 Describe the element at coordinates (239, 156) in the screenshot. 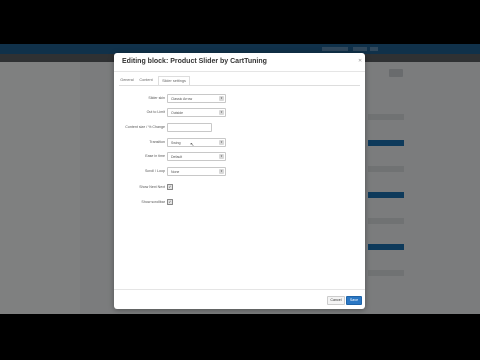

I see `field-ease-in-time: Ease in time Default ▾` at that location.